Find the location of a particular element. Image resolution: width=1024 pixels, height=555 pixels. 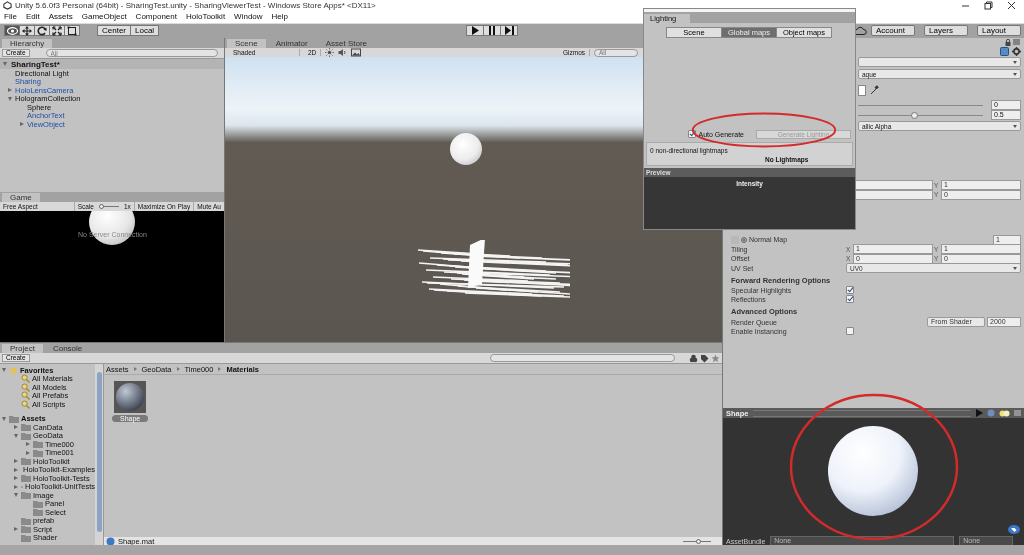

panel-tab: Console is located at coordinates (67, 349).